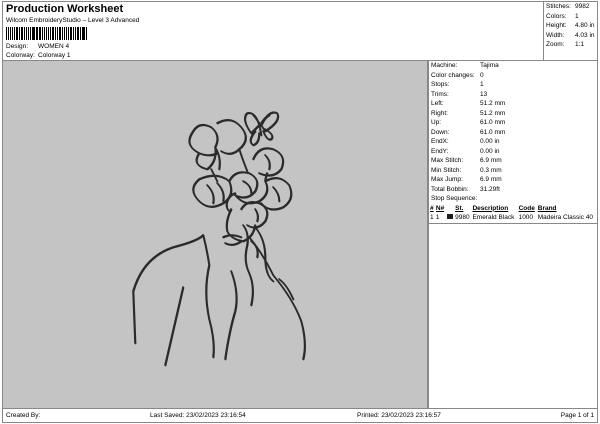  What do you see at coordinates (17, 46) in the screenshot?
I see `design-label: Design:` at bounding box center [17, 46].